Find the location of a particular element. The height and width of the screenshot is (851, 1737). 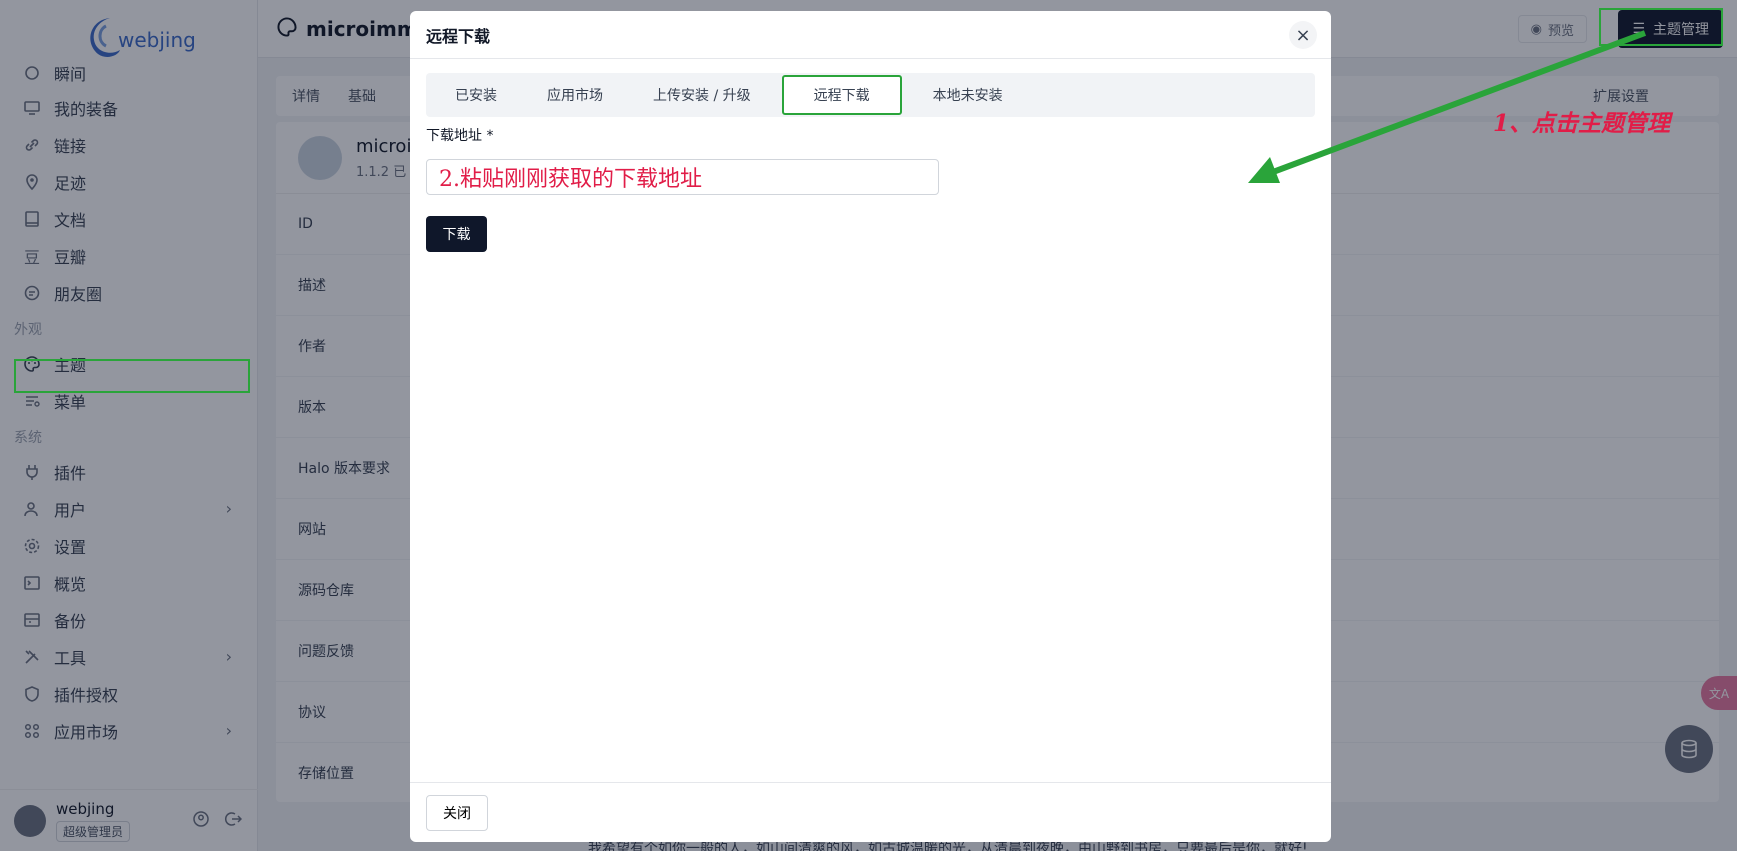

tab-remote-download: 远程下载 is located at coordinates (841, 95).